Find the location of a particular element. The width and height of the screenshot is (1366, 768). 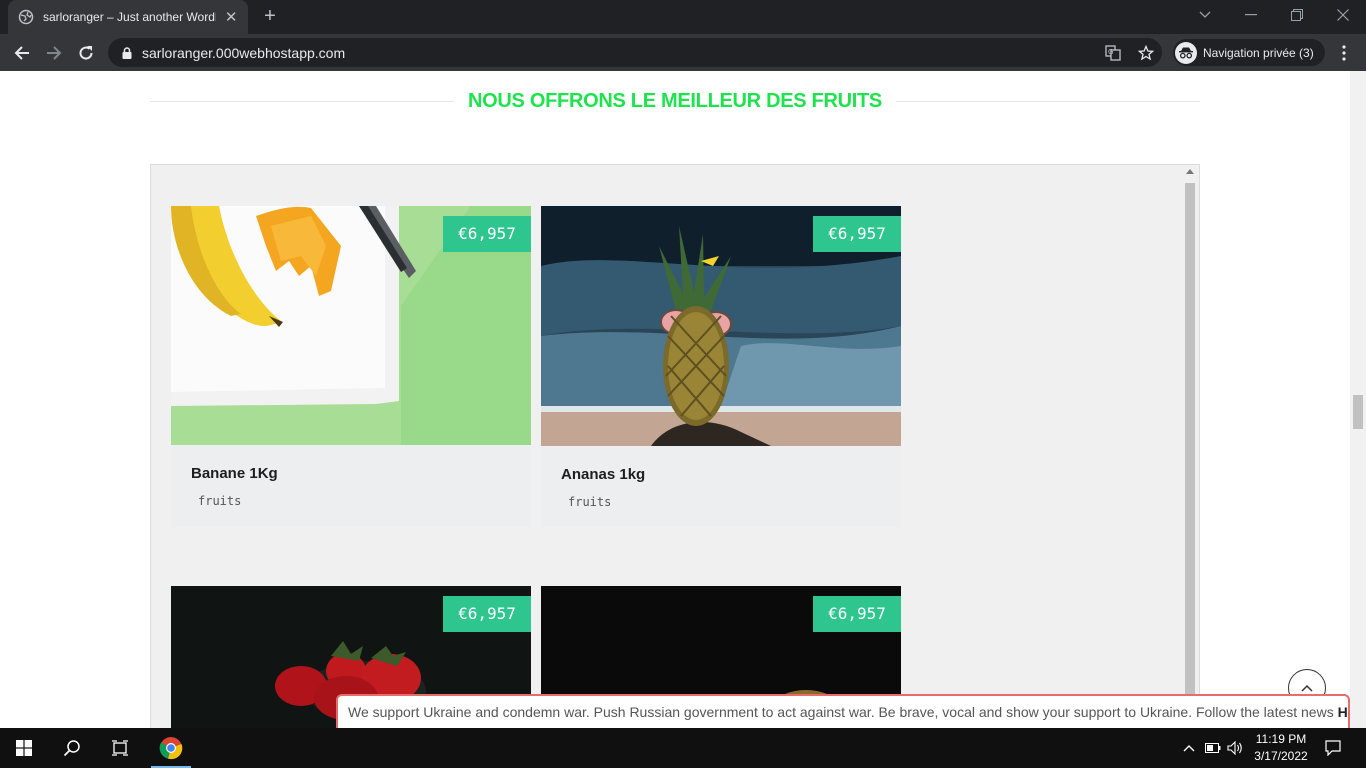

bookmark-star-icon is located at coordinates (1146, 53).